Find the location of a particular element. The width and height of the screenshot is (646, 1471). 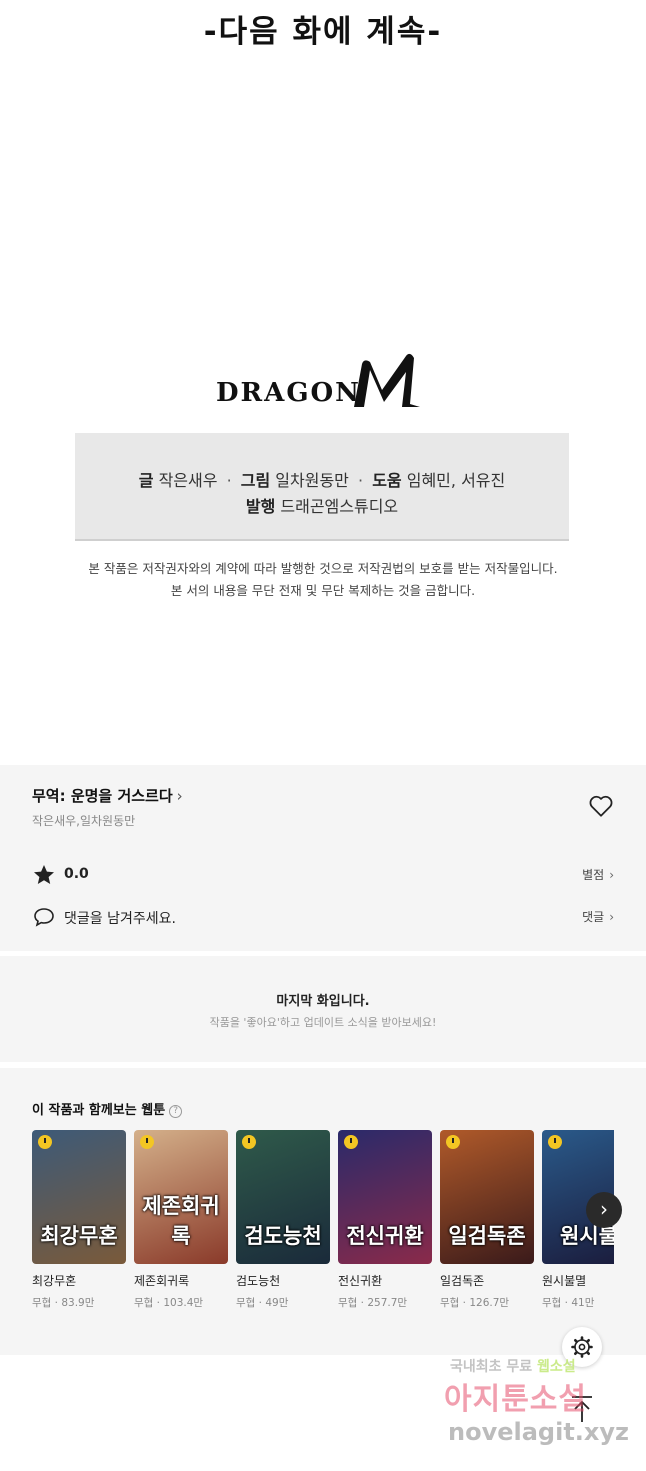

recommendation-card: 검도능천 검도능천 무협 · 49만 is located at coordinates (283, 1220).